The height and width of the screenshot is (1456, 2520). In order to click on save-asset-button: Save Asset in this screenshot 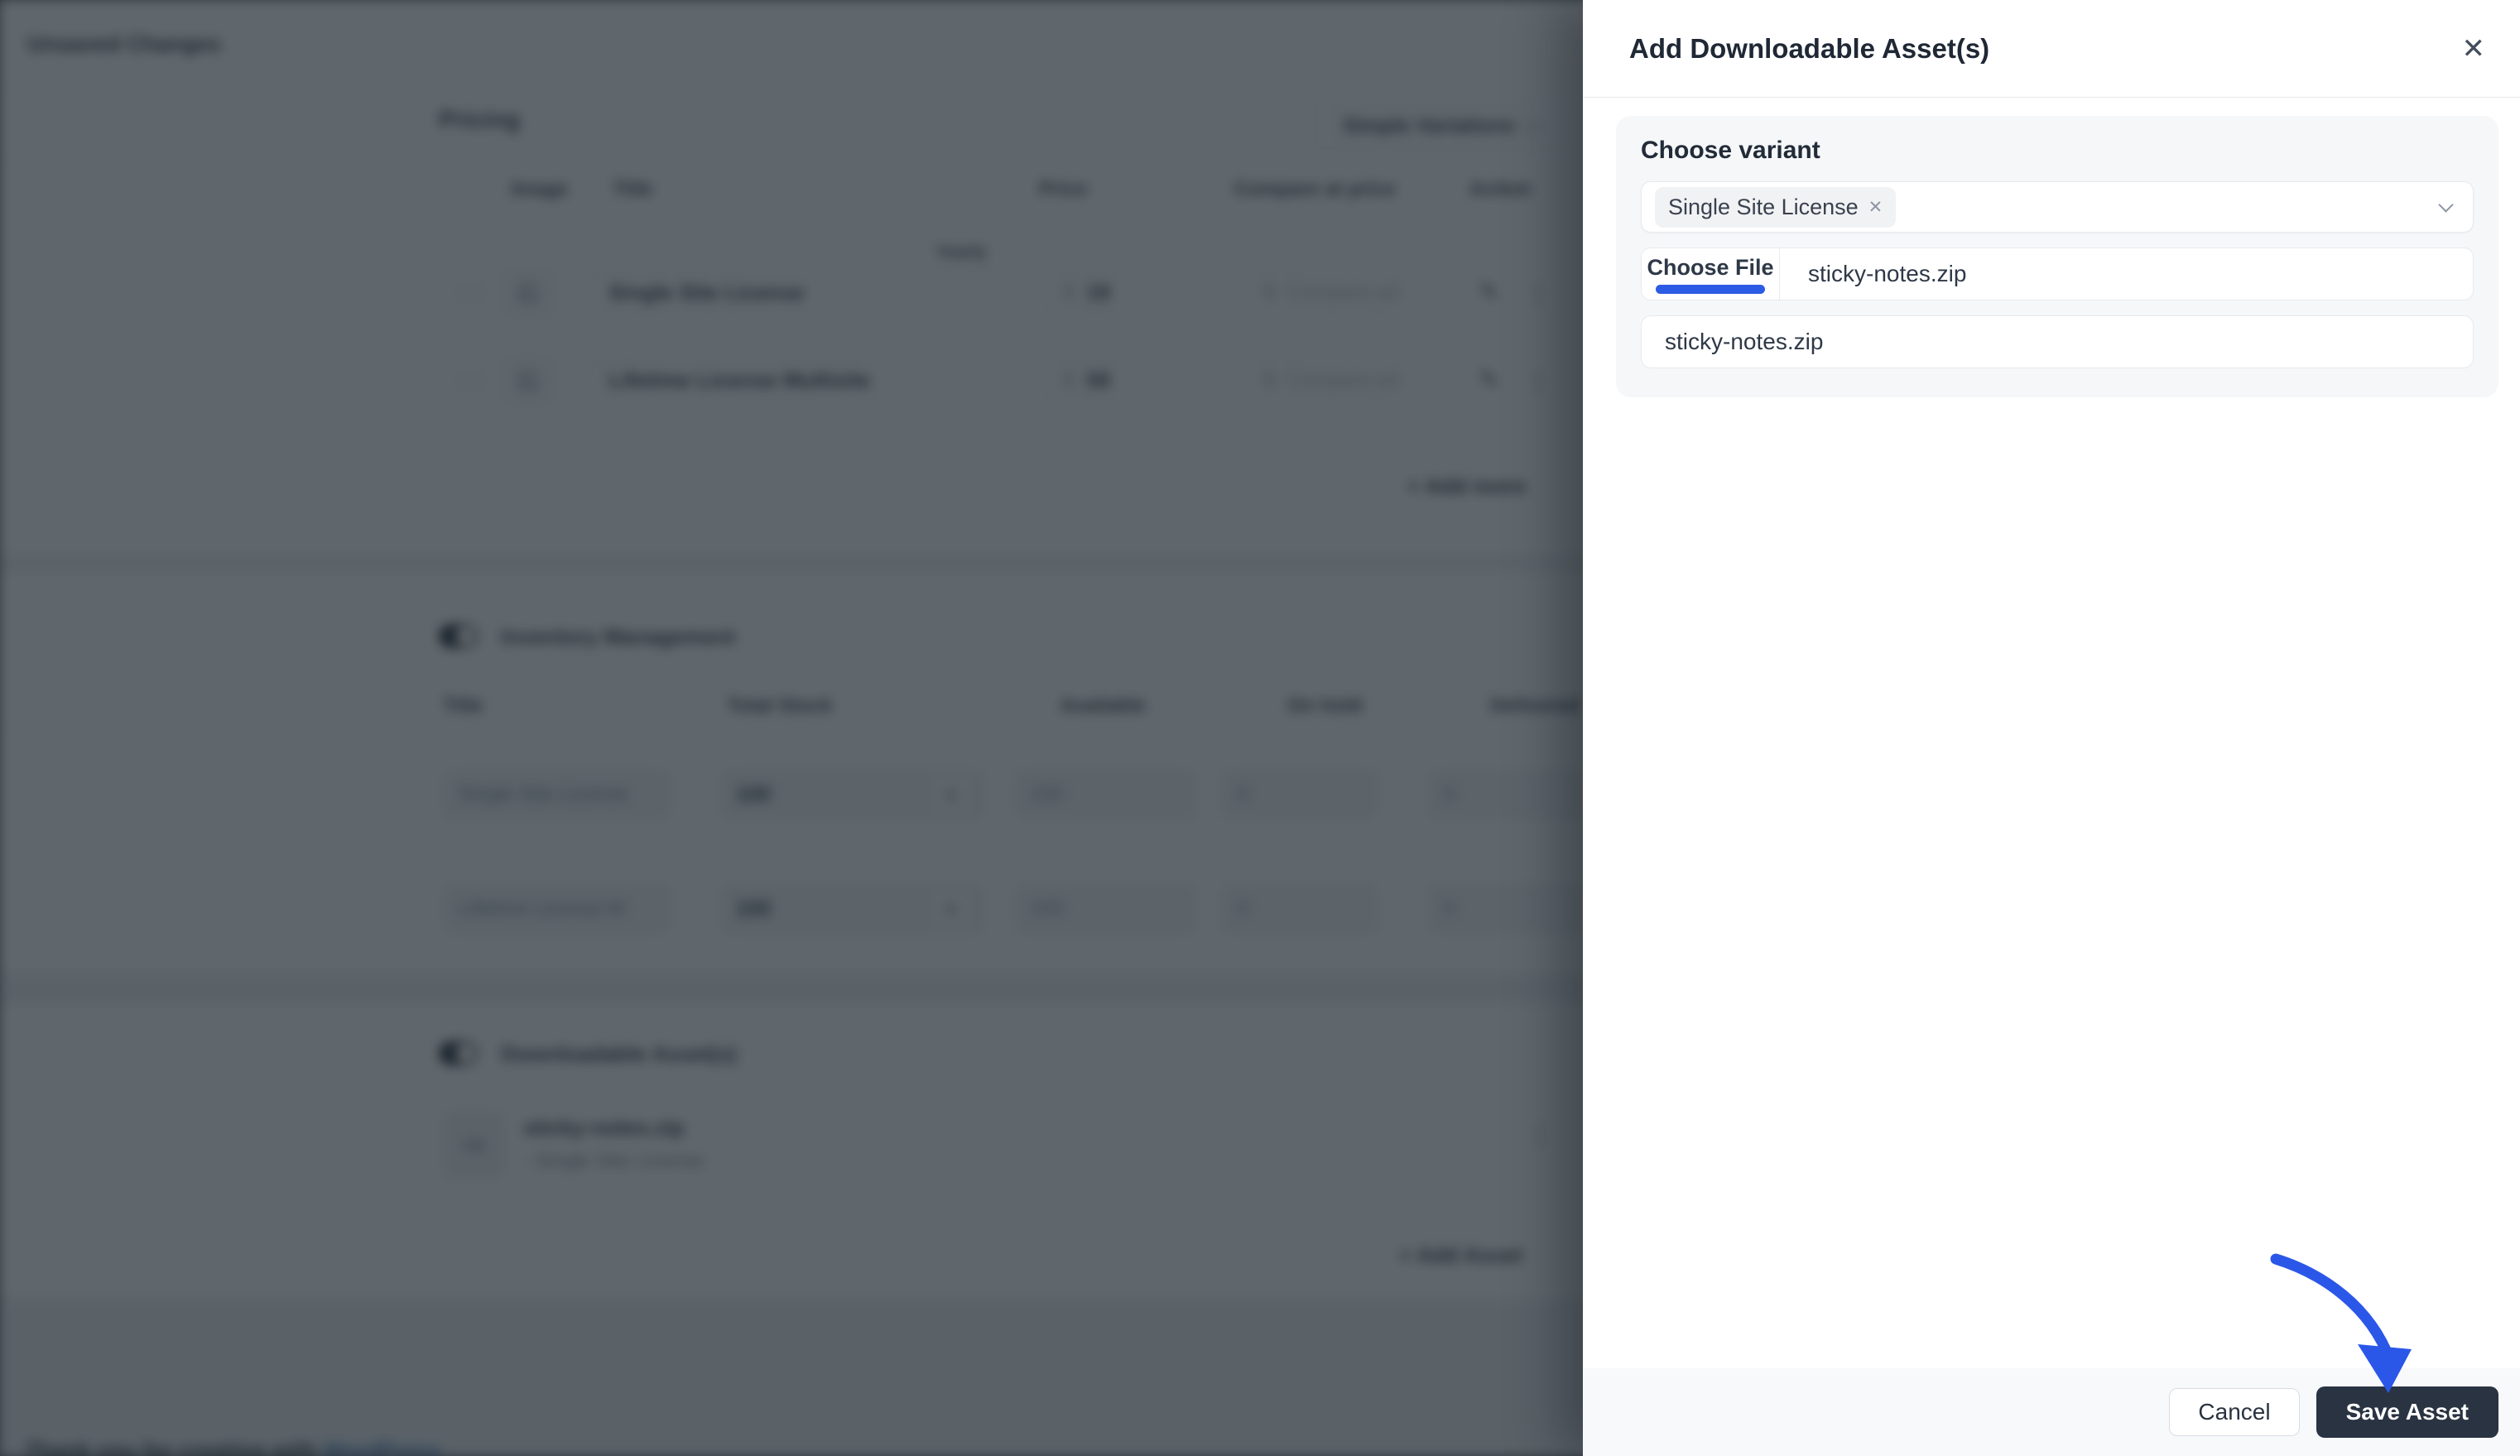, I will do `click(2407, 1412)`.